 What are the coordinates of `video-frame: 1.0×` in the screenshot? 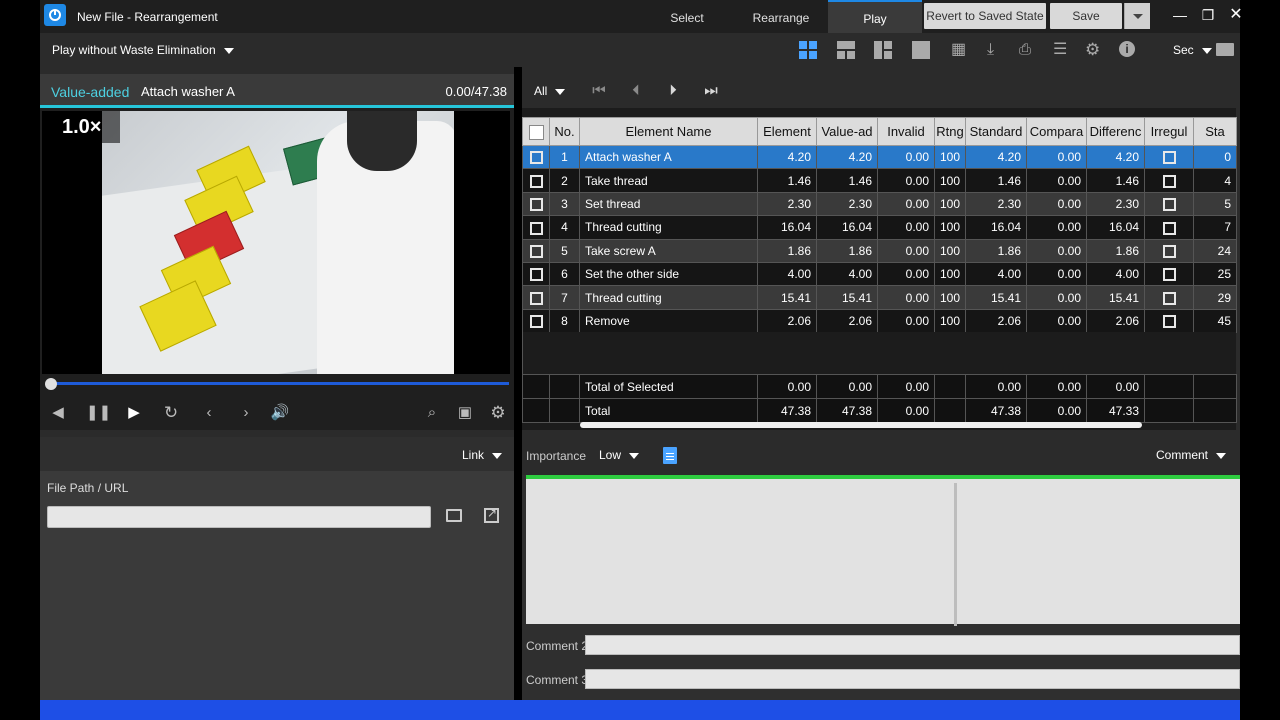 It's located at (276, 242).